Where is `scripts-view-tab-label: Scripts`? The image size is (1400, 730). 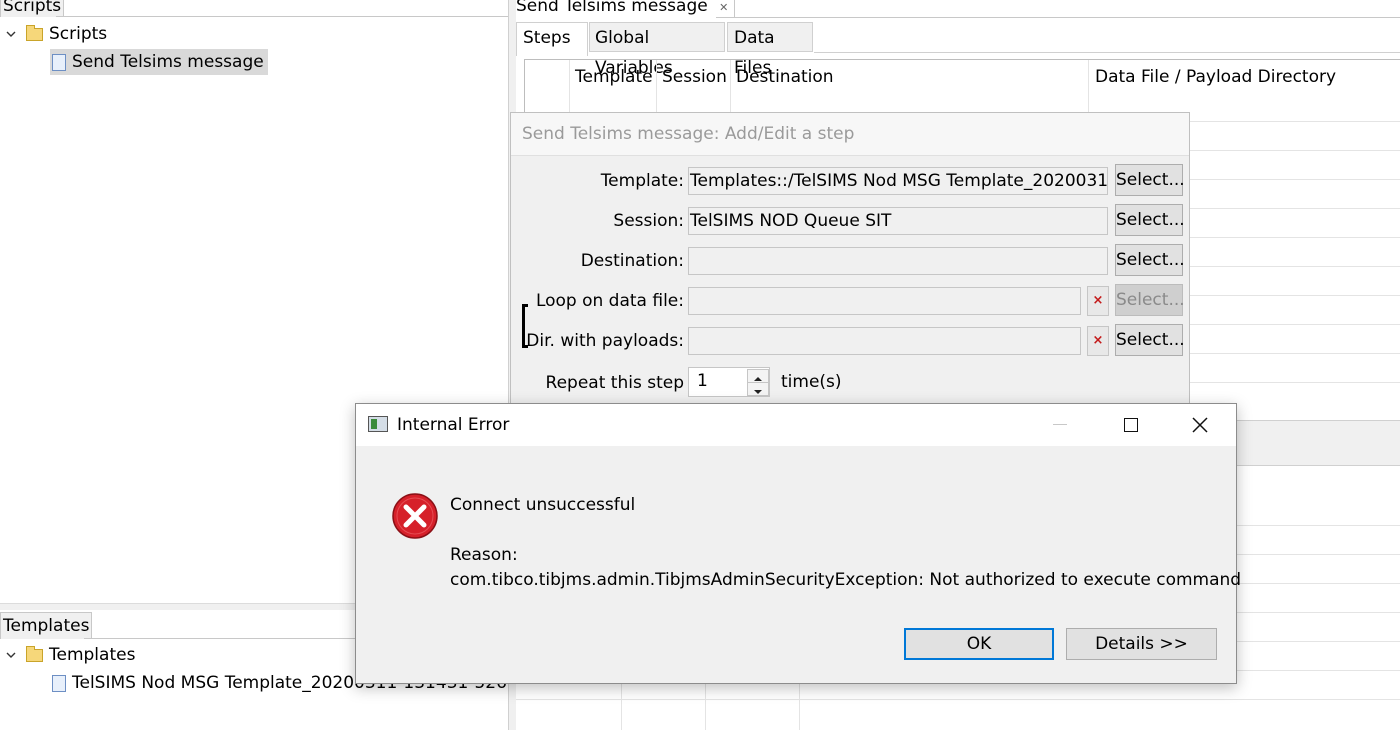
scripts-view-tab-label: Scripts is located at coordinates (32, 8).